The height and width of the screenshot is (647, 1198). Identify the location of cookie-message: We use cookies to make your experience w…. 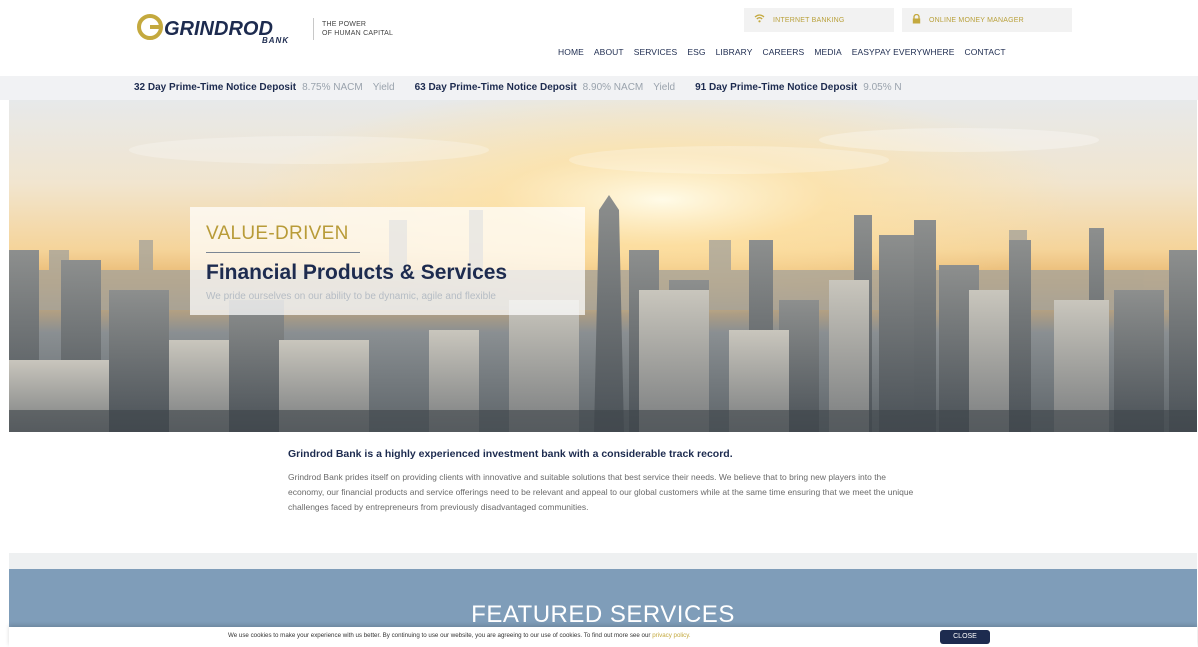
(439, 635).